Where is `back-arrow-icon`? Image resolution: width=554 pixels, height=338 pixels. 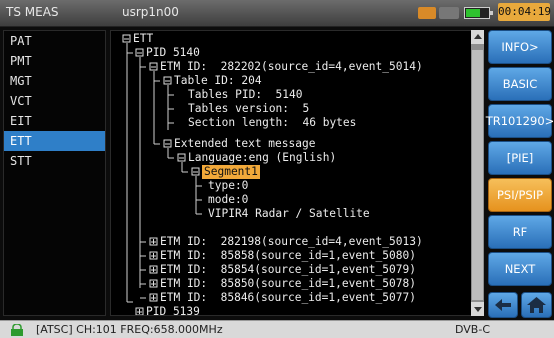 back-arrow-icon is located at coordinates (503, 305).